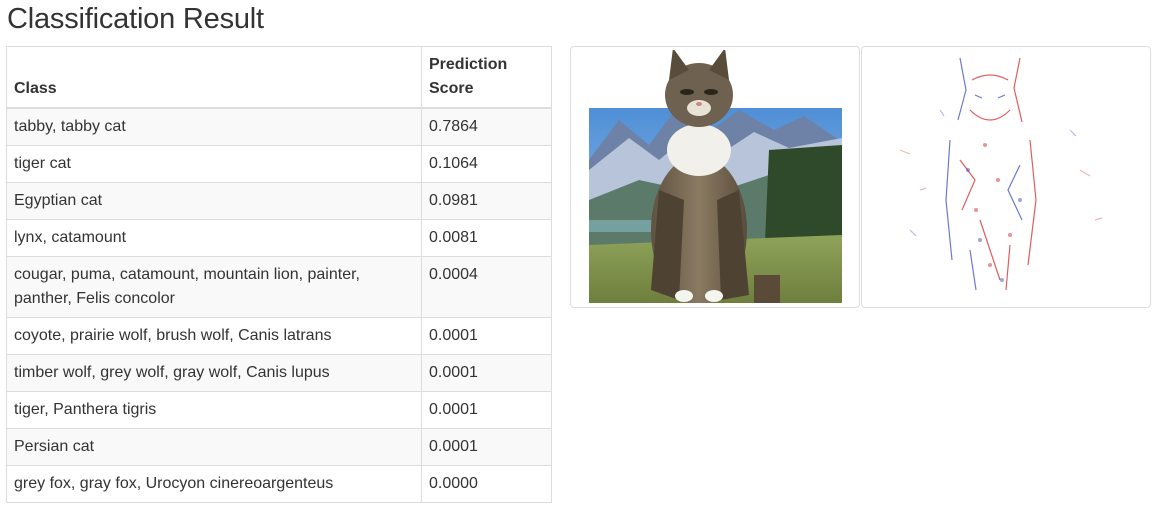 This screenshot has width=1164, height=516. I want to click on score-cell: 0.0000, so click(486, 484).